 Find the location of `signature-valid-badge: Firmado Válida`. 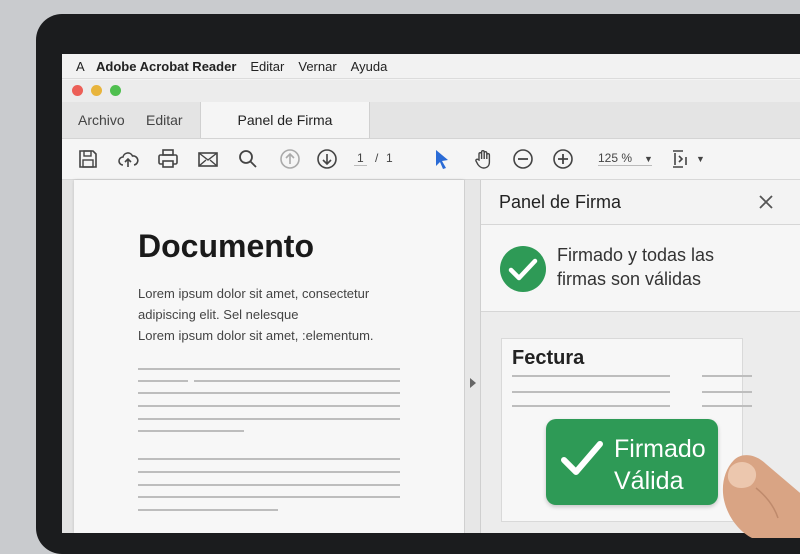

signature-valid-badge: Firmado Válida is located at coordinates (632, 462).